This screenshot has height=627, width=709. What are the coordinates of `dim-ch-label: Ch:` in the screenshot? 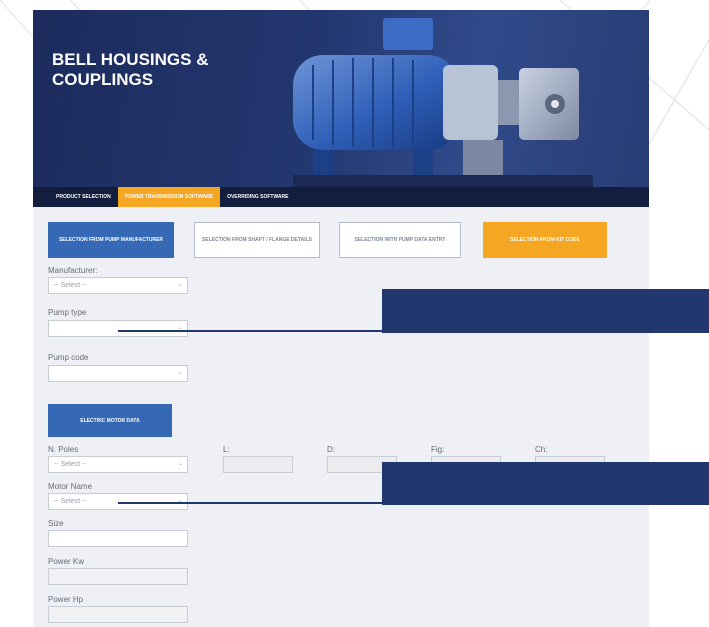 It's located at (541, 449).